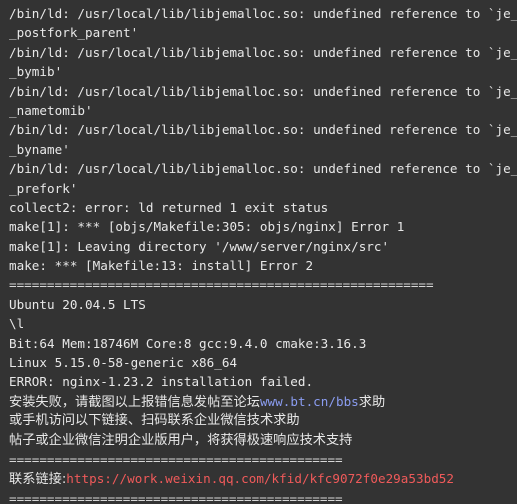  What do you see at coordinates (123, 363) in the screenshot?
I see `kernel-version-line: Linux 5.15.0-58-generic x86_64` at bounding box center [123, 363].